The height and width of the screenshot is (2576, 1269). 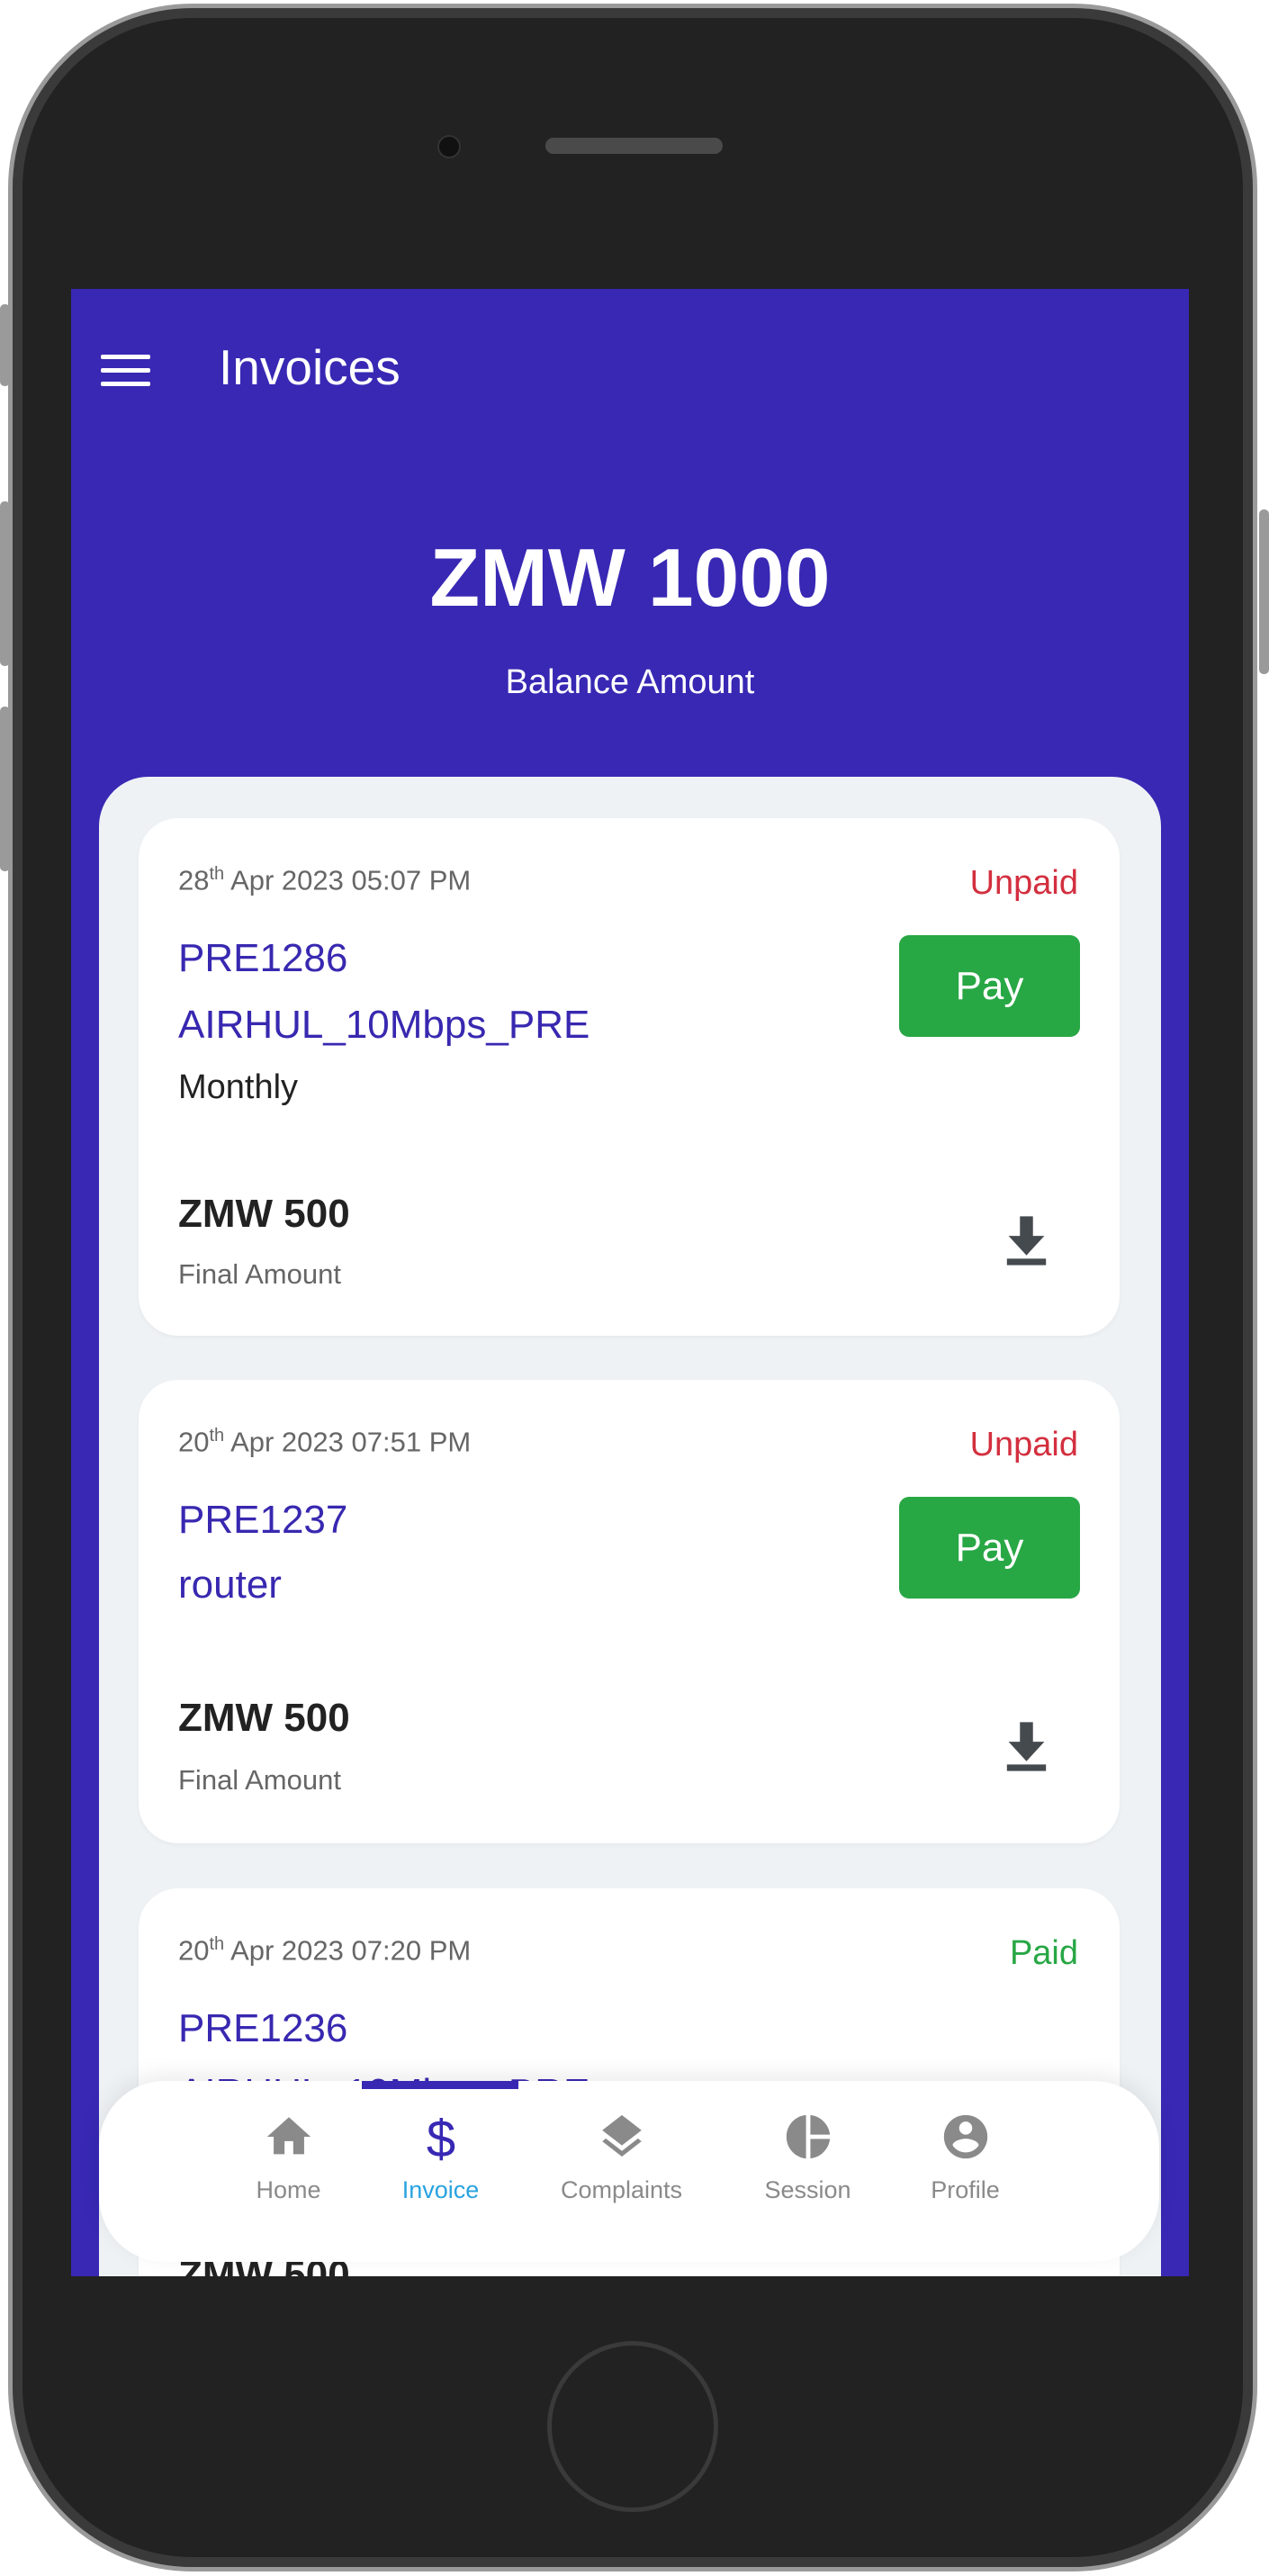 What do you see at coordinates (634, 146) in the screenshot?
I see `earpiece-speaker` at bounding box center [634, 146].